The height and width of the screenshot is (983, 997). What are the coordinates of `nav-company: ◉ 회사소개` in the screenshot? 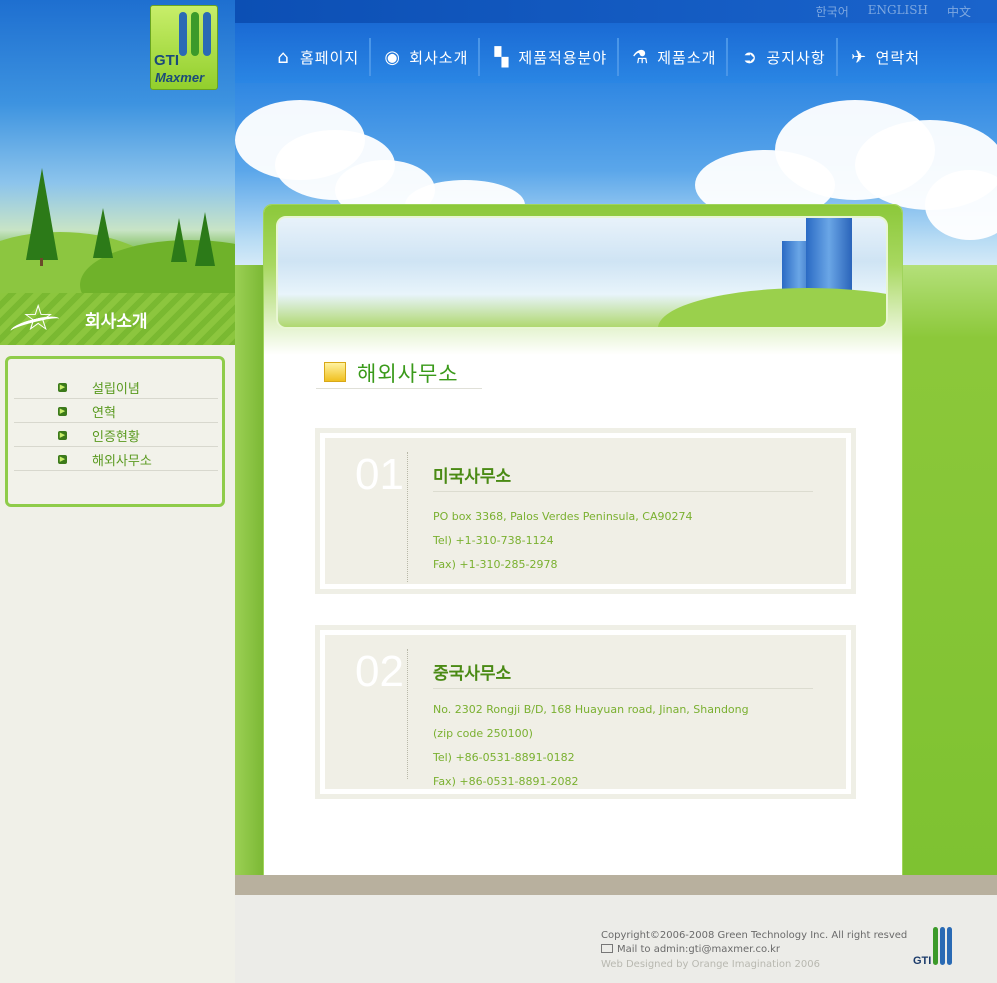 It's located at (426, 57).